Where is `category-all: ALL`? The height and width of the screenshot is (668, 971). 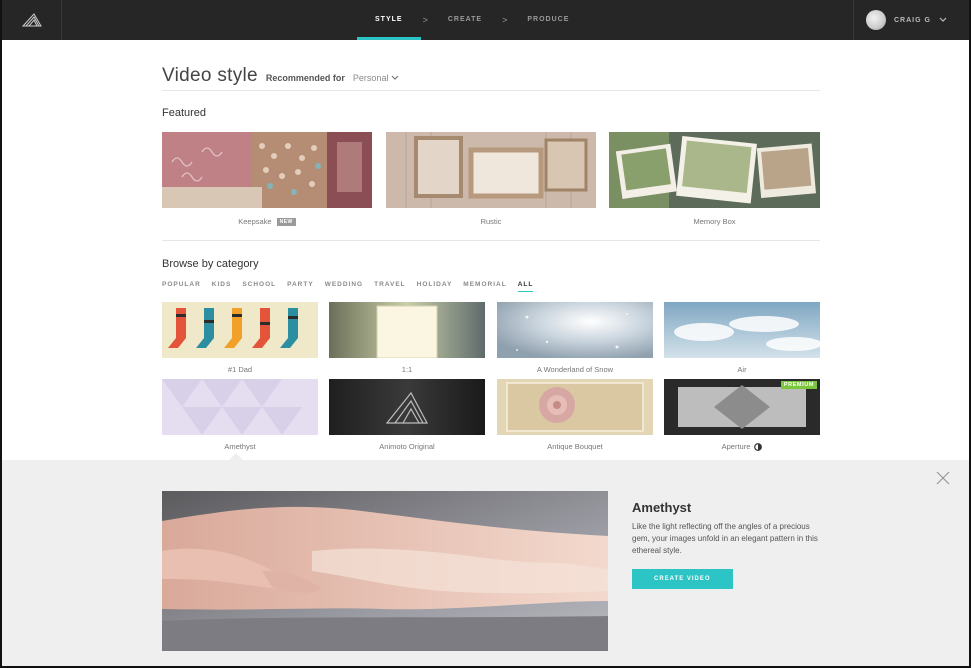 category-all: ALL is located at coordinates (525, 286).